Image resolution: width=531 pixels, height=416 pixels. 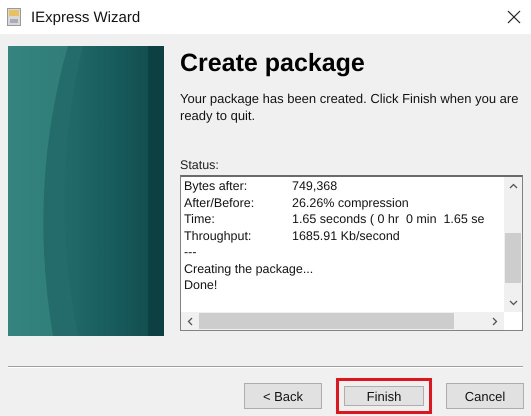 I want to click on log-line: ---, so click(x=190, y=252).